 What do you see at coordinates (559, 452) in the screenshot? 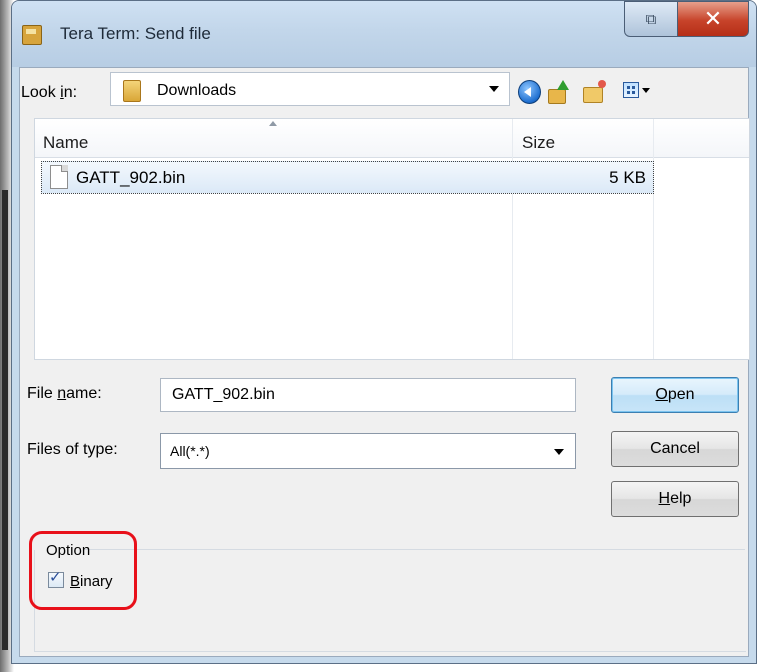
I see `files-of-type-chevron-down-icon` at bounding box center [559, 452].